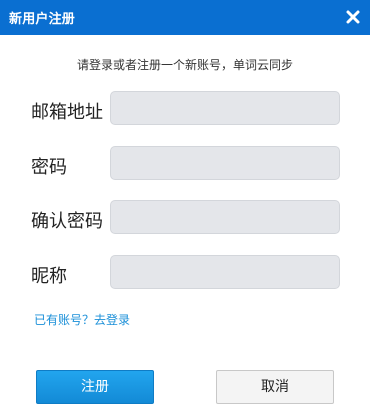 This screenshot has width=370, height=418. Describe the element at coordinates (49, 167) in the screenshot. I see `password-label: 密码` at that location.